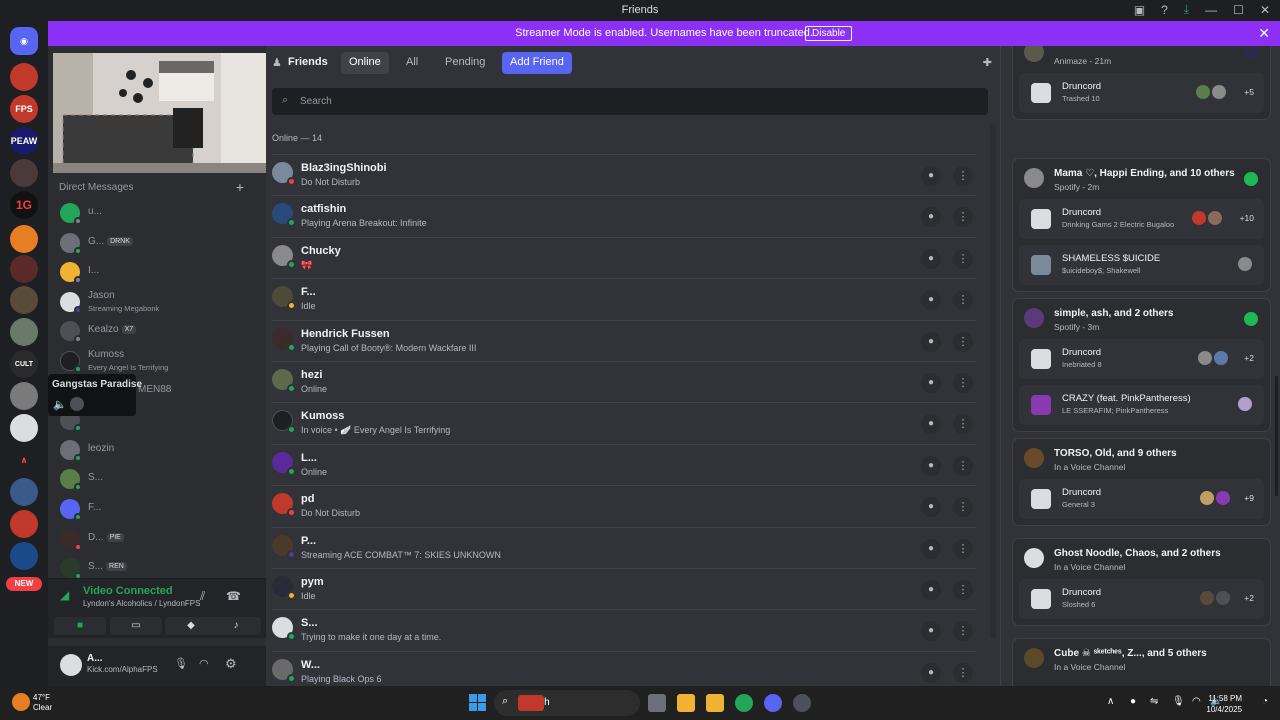 The image size is (1280, 720). What do you see at coordinates (24, 460) in the screenshot?
I see `server-icon: ∧` at bounding box center [24, 460].